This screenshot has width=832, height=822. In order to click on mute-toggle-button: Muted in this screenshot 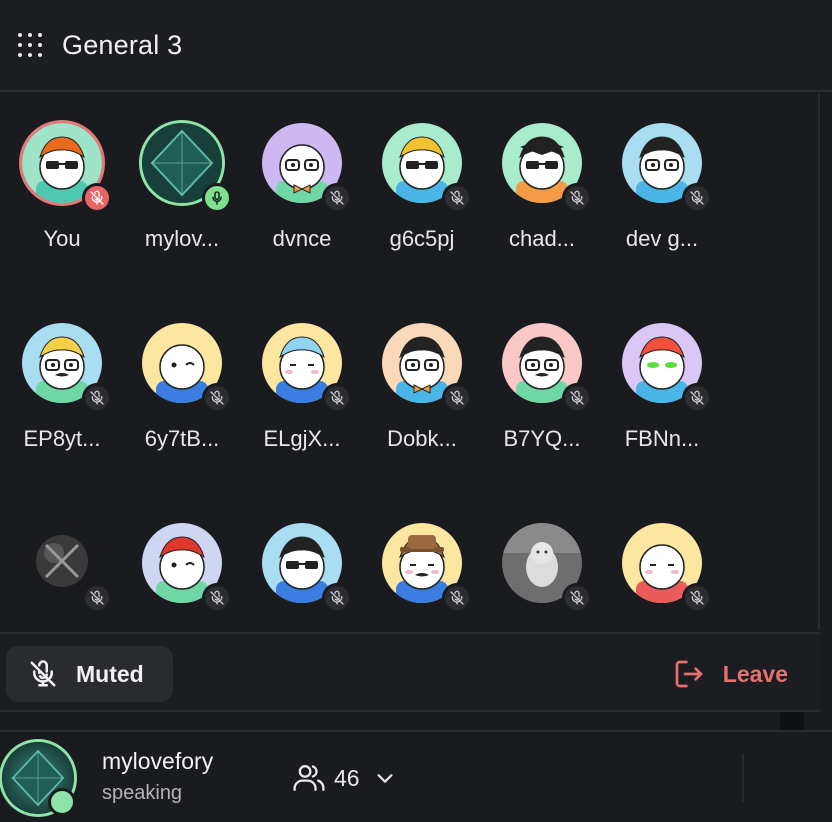, I will do `click(89, 674)`.